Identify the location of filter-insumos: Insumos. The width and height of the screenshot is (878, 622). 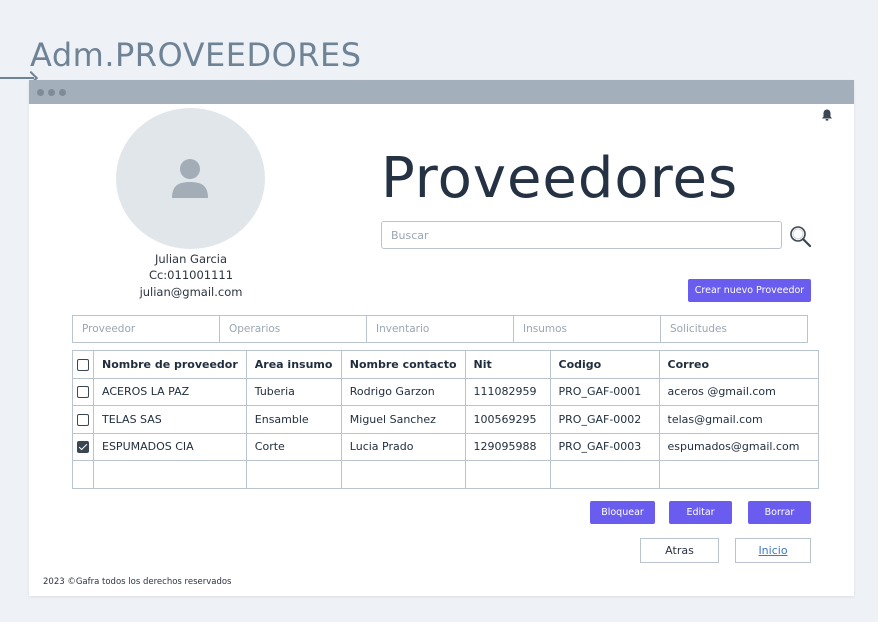
(587, 329).